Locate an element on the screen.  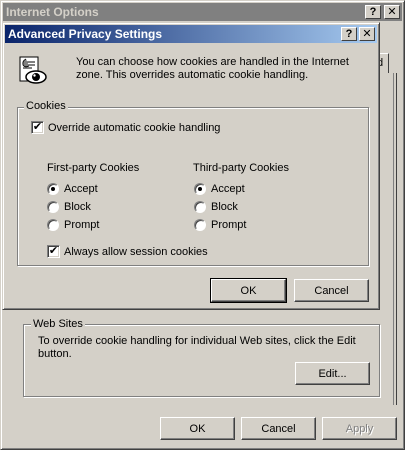
dialog-titlebar: Advanced Privacy Settings is located at coordinates (191, 34).